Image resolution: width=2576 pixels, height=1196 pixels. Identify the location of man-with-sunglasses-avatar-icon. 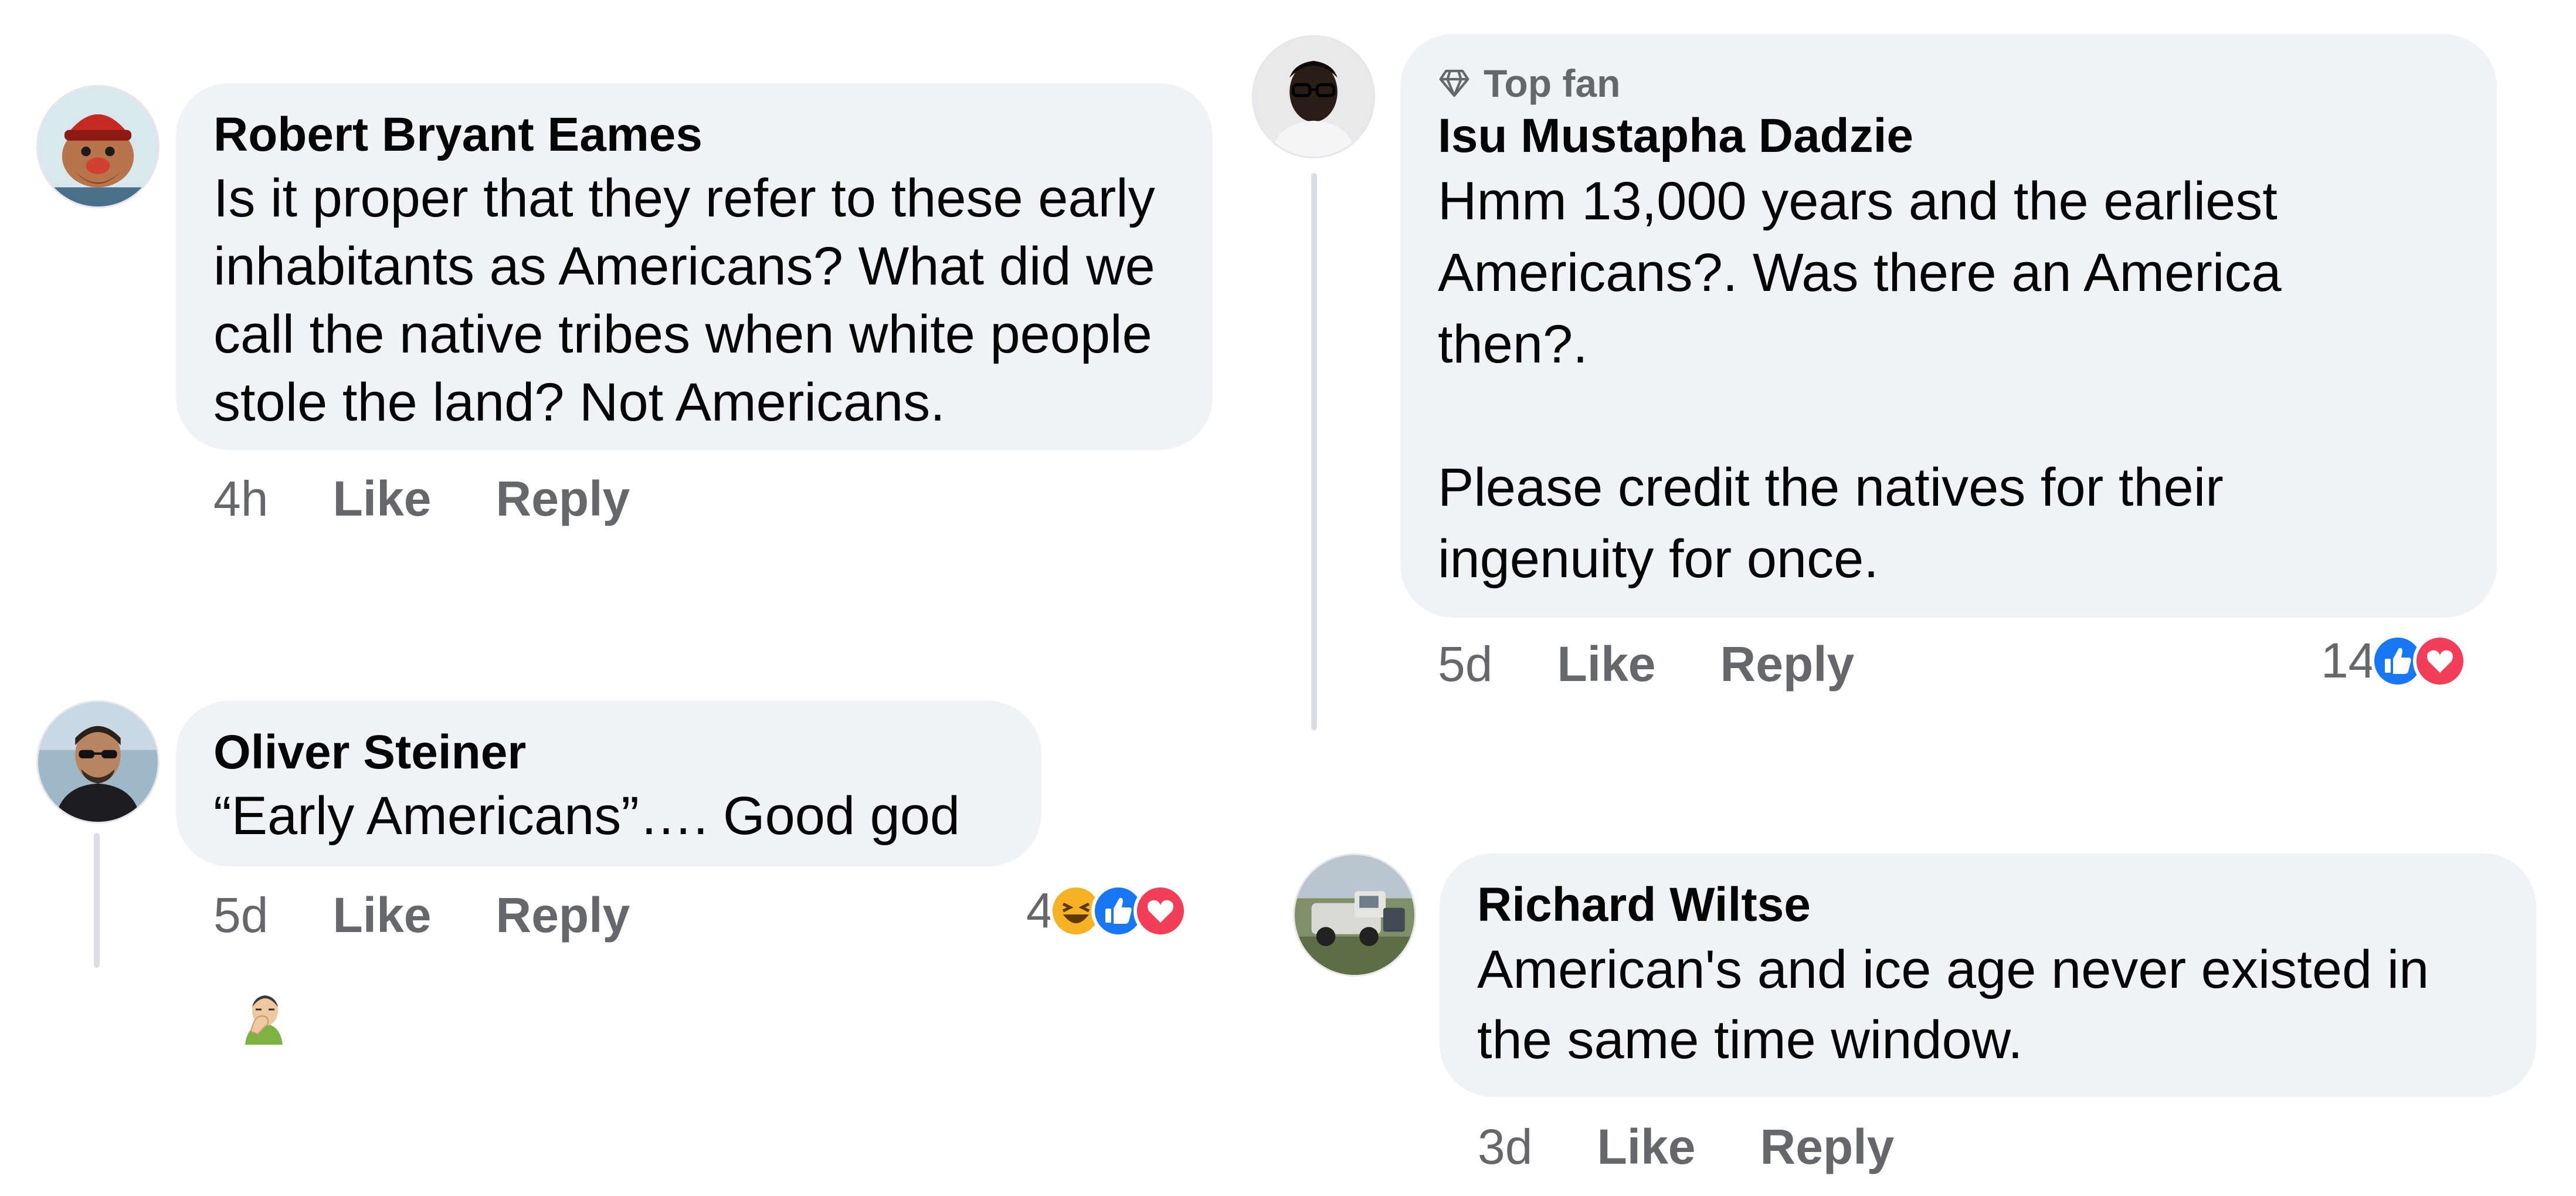
(98, 762).